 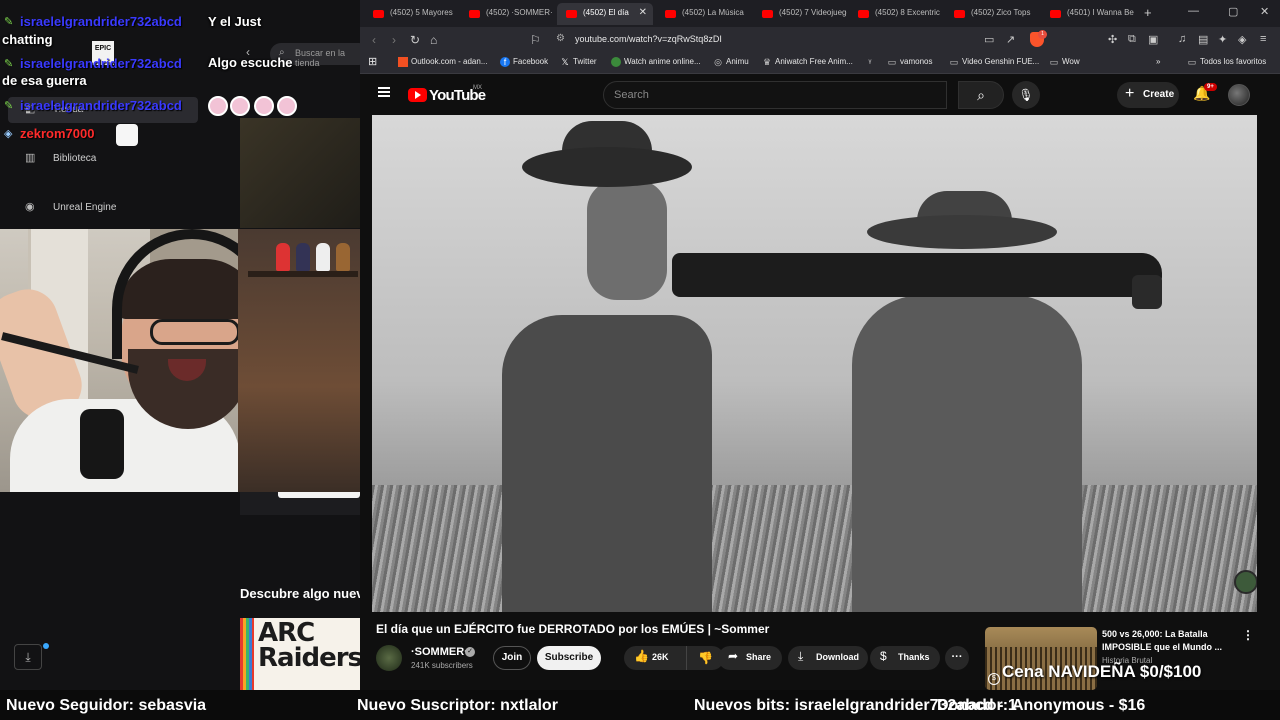 I want to click on join-button: Join, so click(x=512, y=658).